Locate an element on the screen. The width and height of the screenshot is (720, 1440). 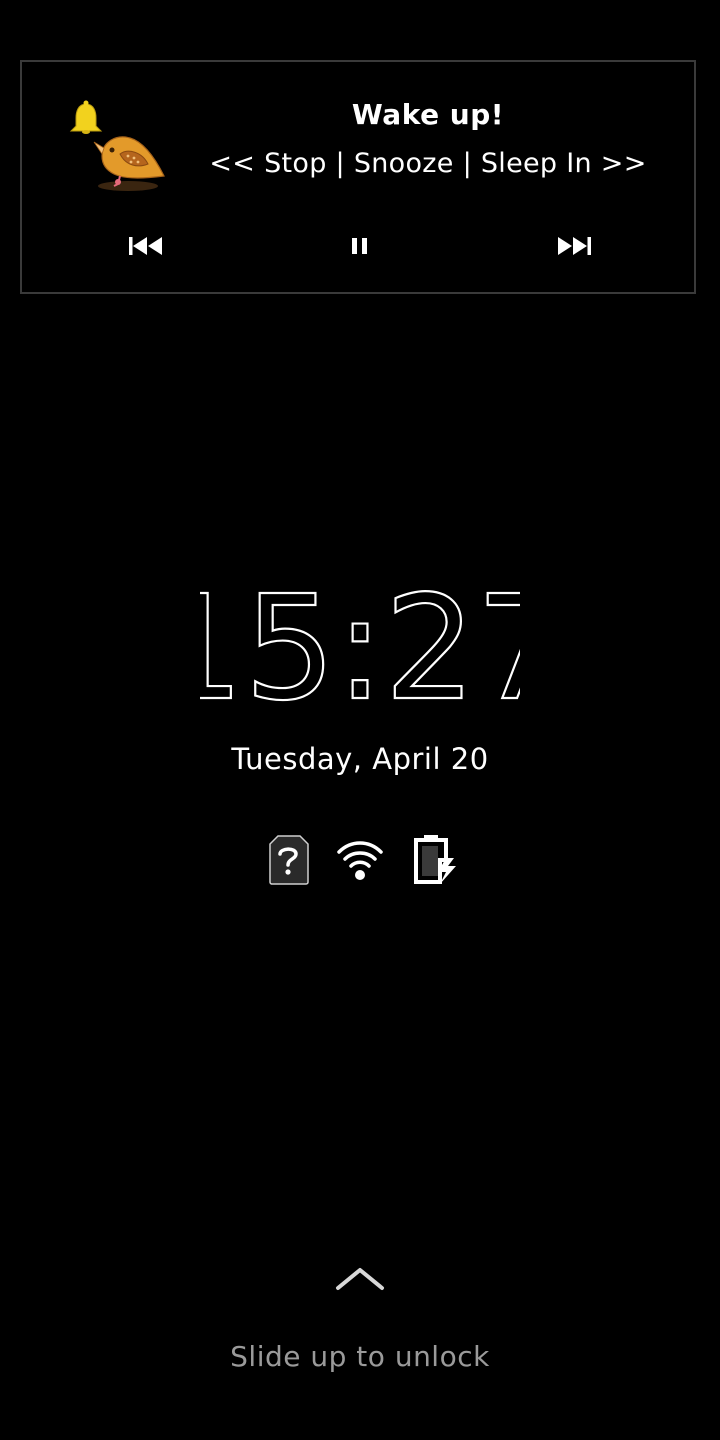
notification-body: << Stop | Snooze | Sleep In >> is located at coordinates (428, 163).